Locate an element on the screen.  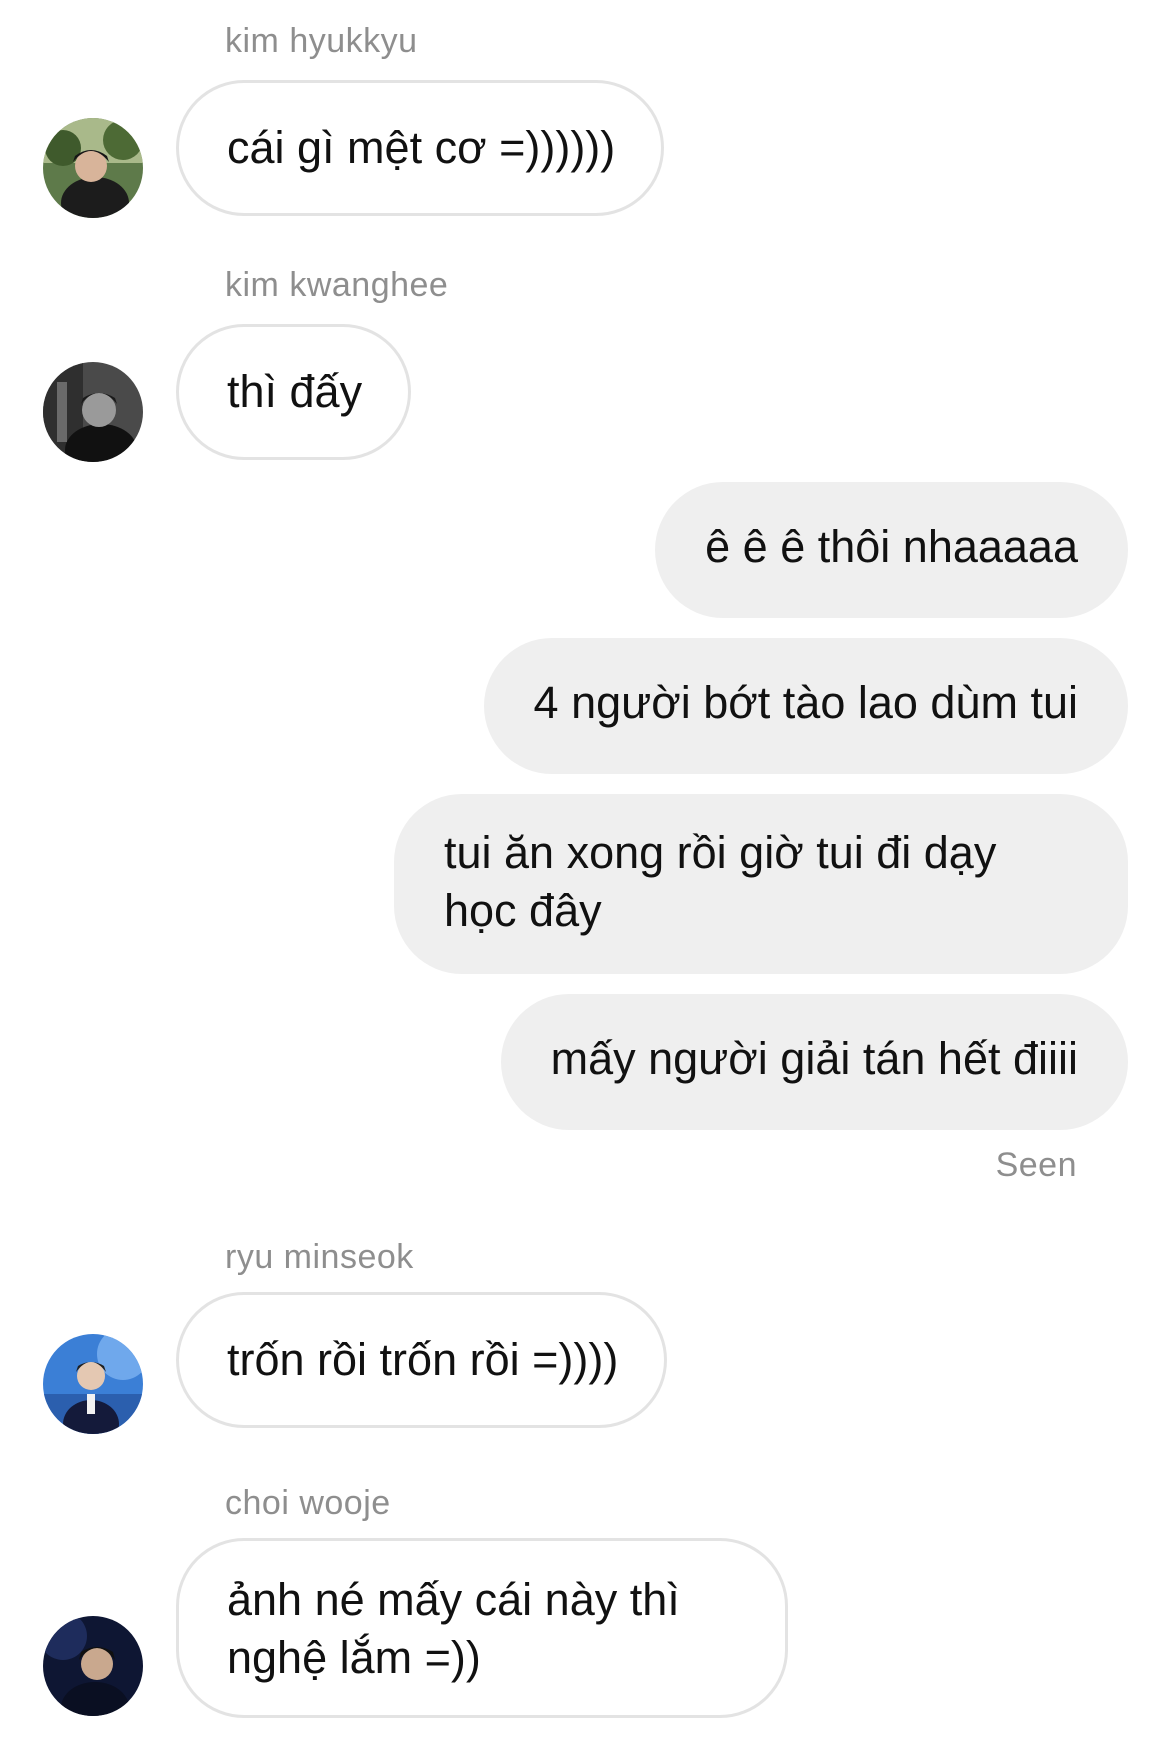
message-text: tui ăn xong rồi giờ tui đi dạy học đây is located at coordinates (720, 881).